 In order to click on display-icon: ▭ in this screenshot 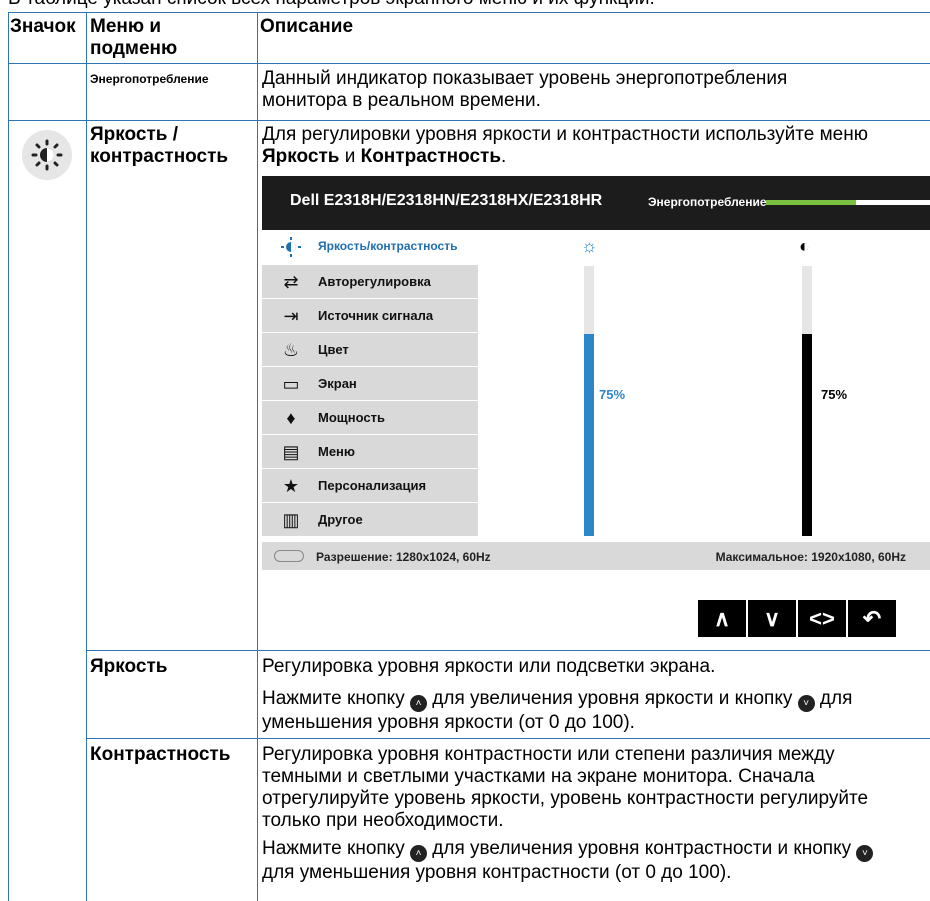, I will do `click(291, 384)`.